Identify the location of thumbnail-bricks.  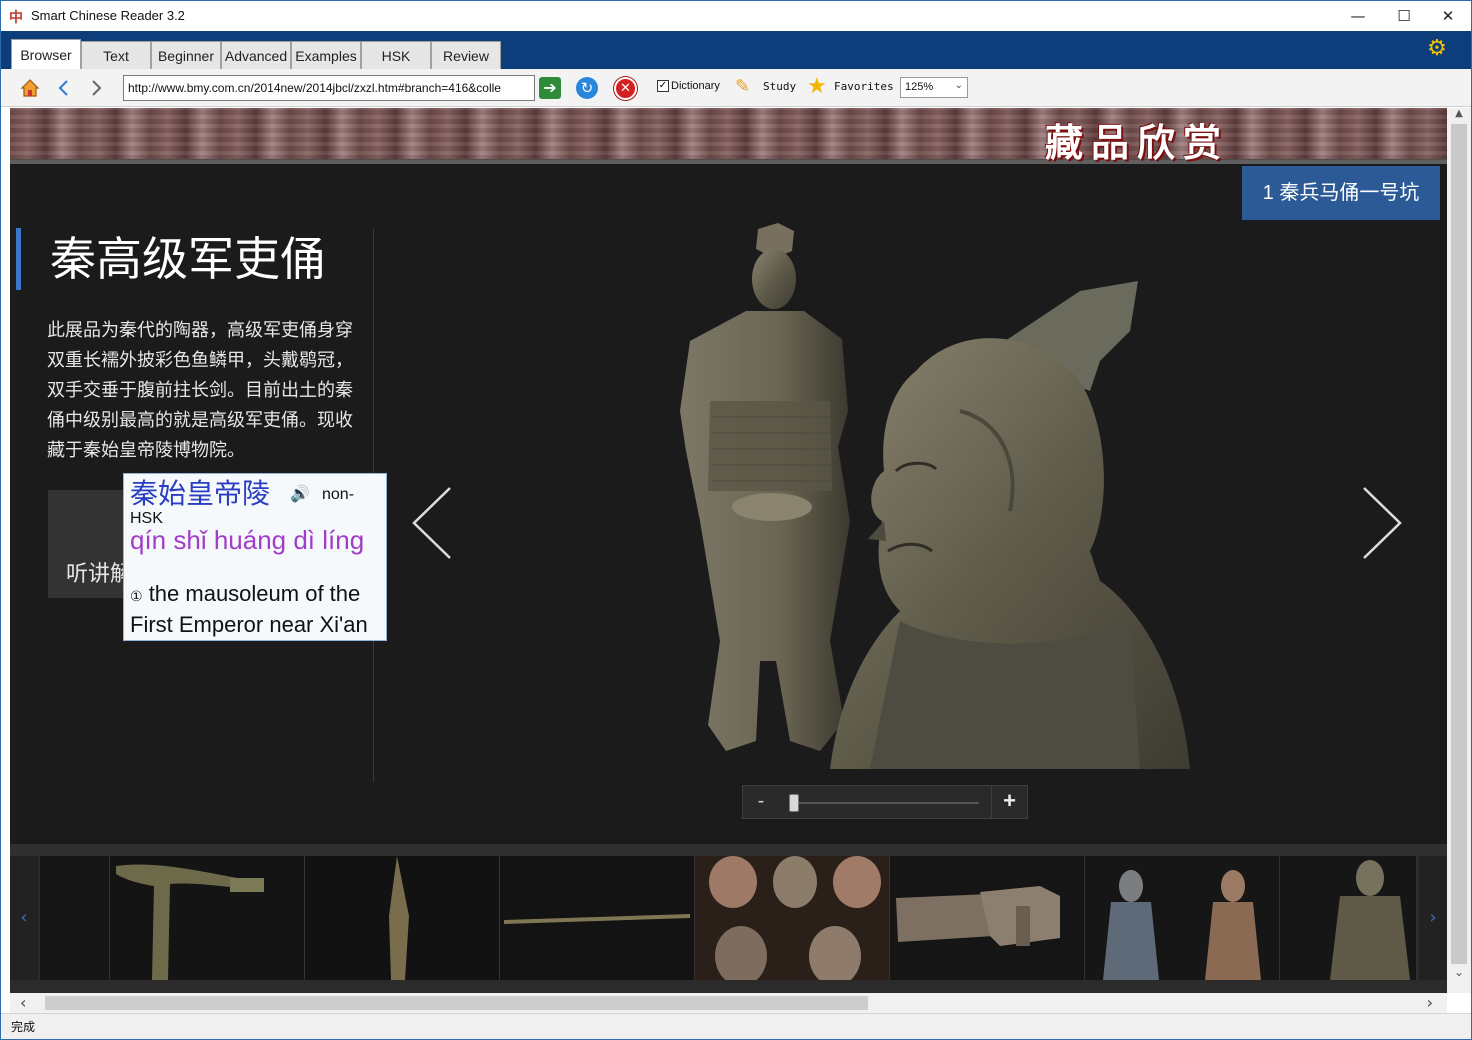
(987, 918).